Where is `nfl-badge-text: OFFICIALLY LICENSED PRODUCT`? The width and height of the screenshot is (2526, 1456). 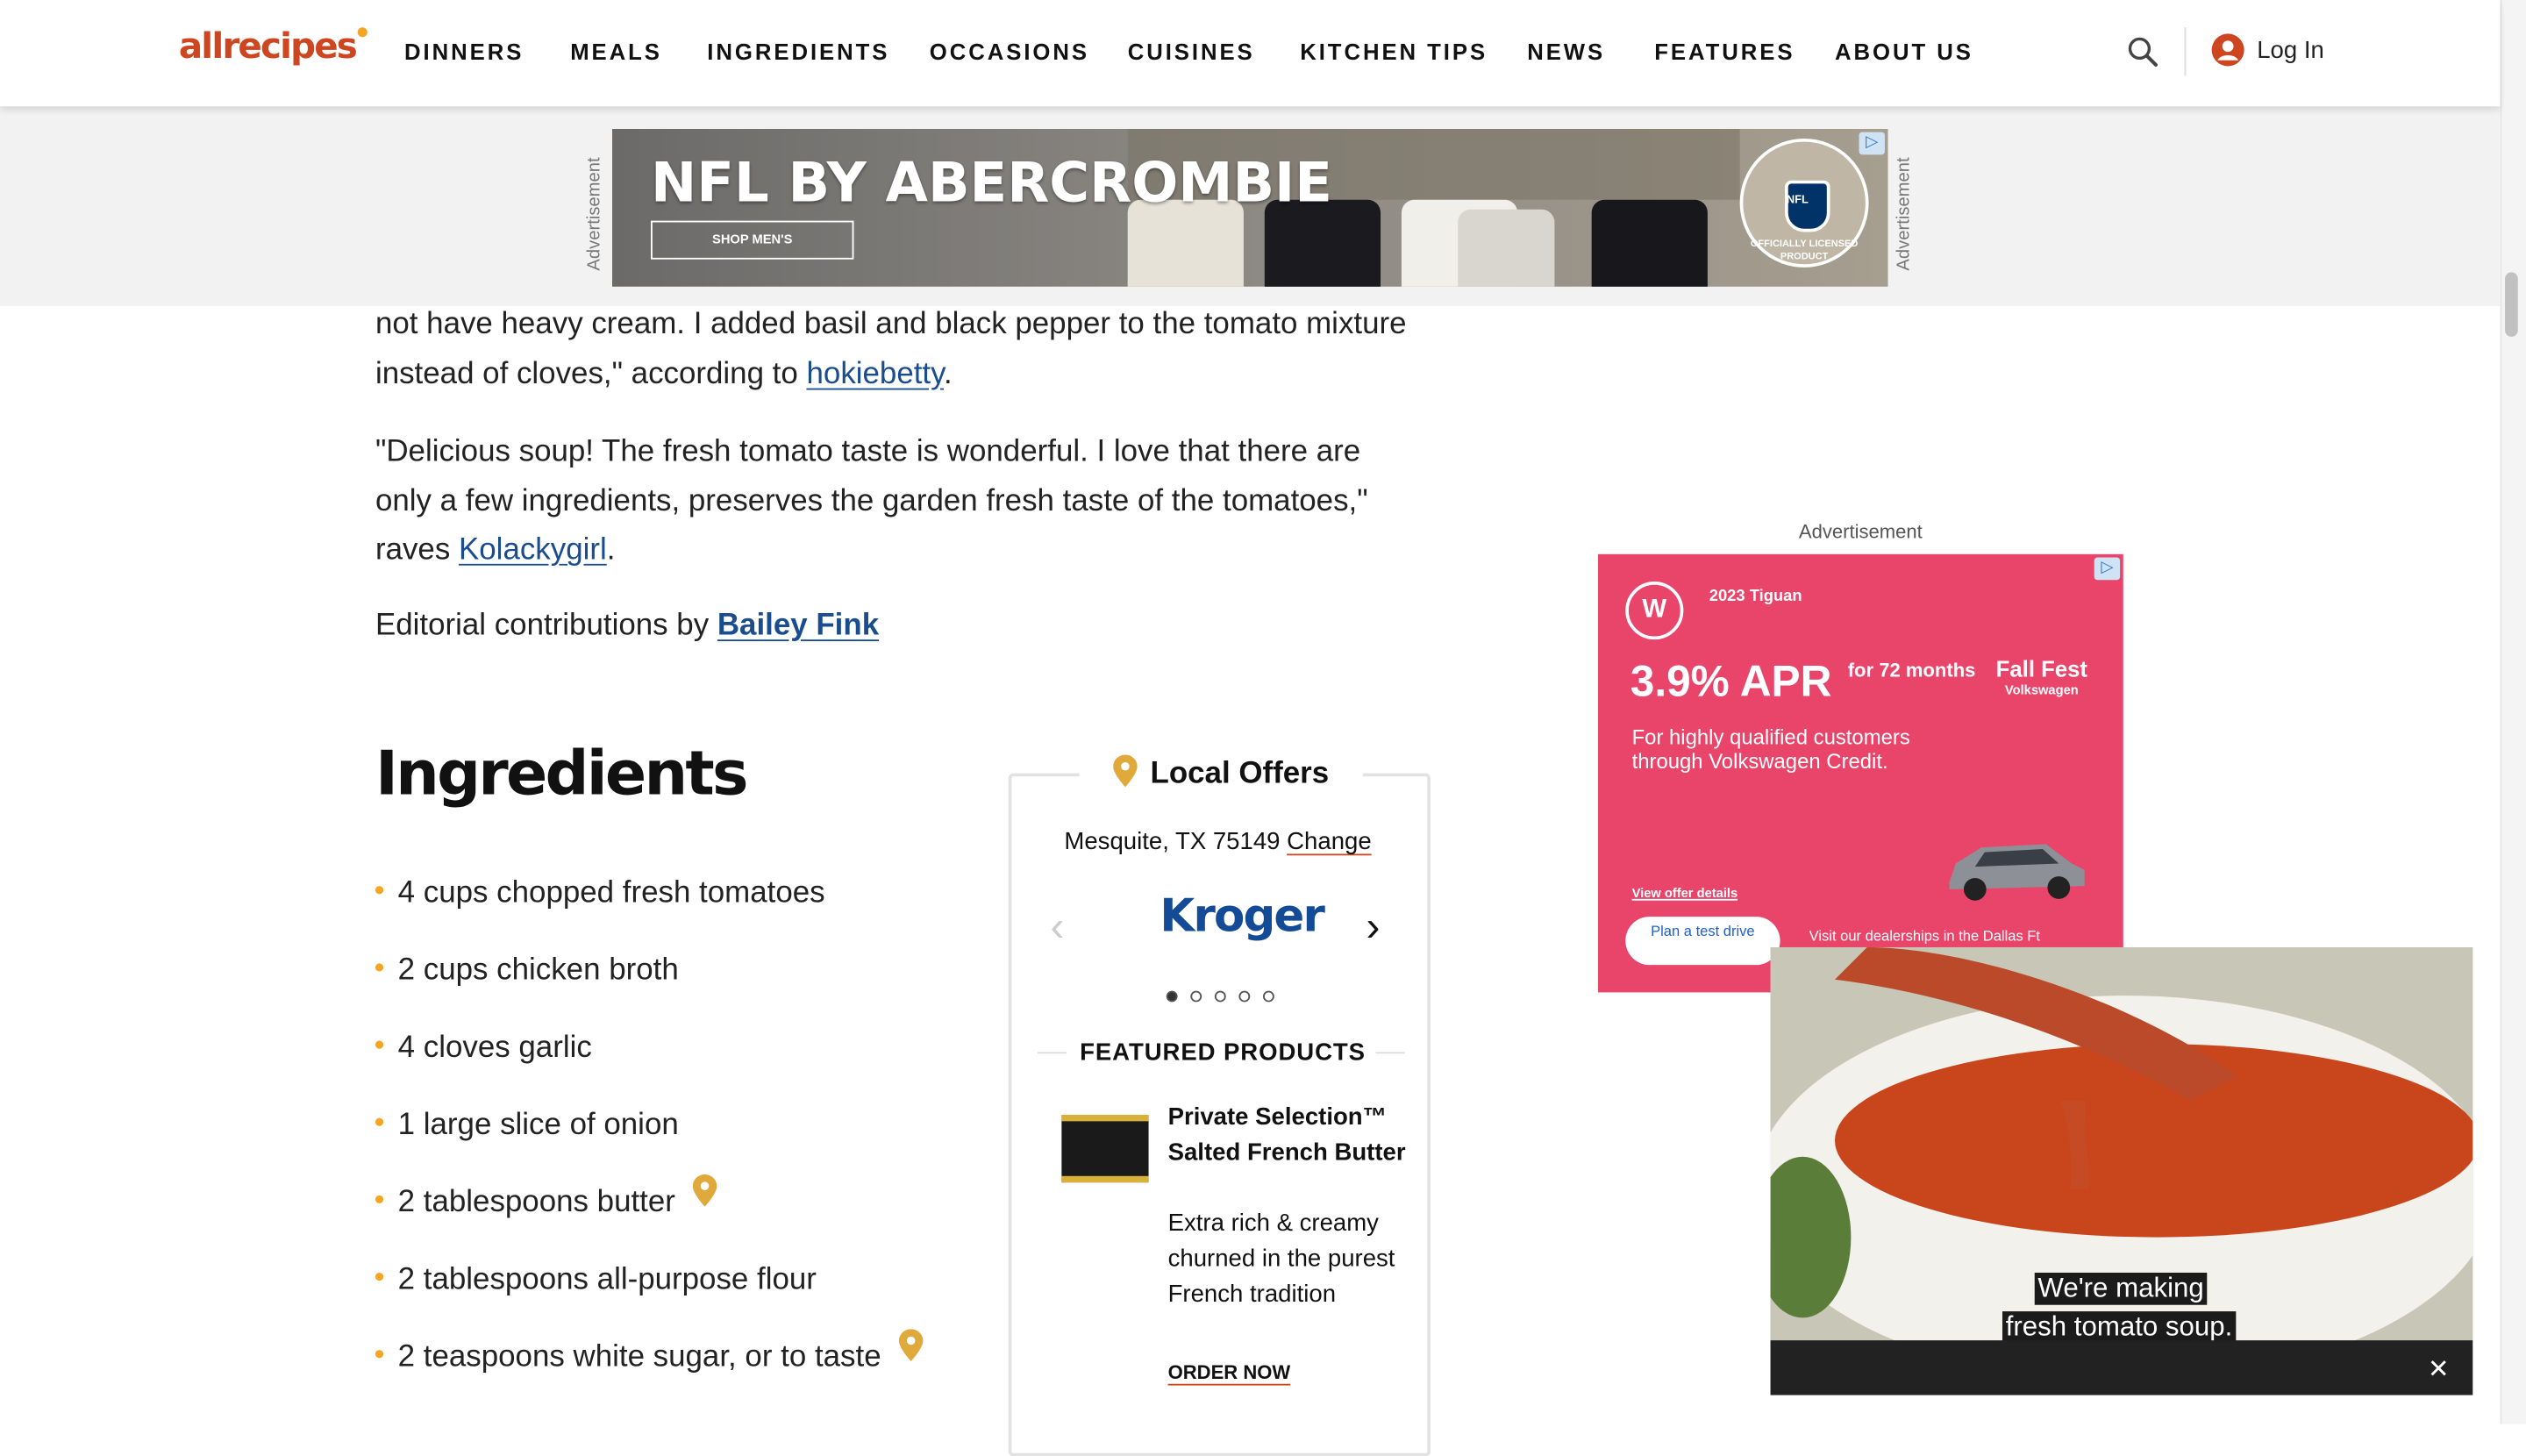
nfl-badge-text: OFFICIALLY LICENSED PRODUCT is located at coordinates (1805, 251).